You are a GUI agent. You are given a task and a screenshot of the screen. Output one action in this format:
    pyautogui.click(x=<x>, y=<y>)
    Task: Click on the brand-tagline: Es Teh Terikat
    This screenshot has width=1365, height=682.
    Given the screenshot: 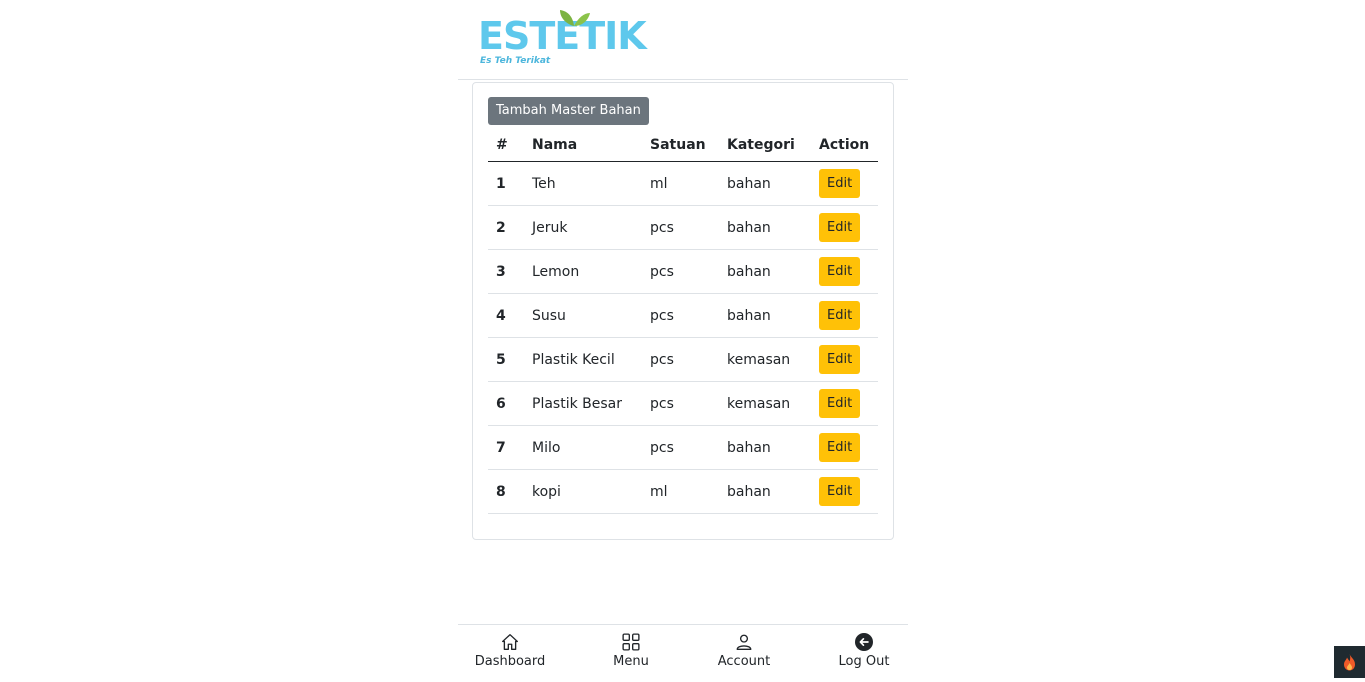 What is the action you would take?
    pyautogui.click(x=515, y=61)
    